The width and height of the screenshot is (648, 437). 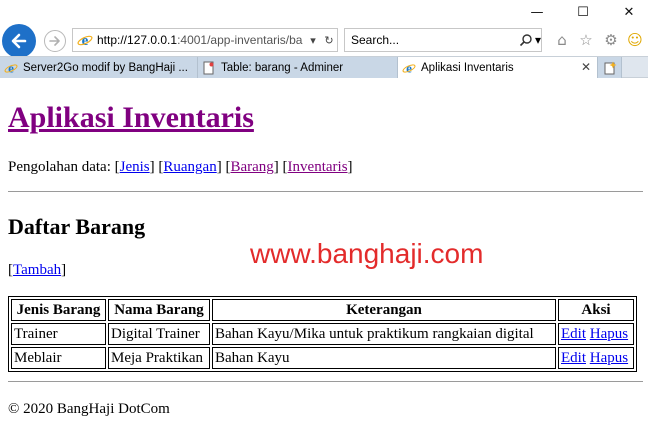 What do you see at coordinates (77, 226) in the screenshot?
I see `section-title: Daftar Barang` at bounding box center [77, 226].